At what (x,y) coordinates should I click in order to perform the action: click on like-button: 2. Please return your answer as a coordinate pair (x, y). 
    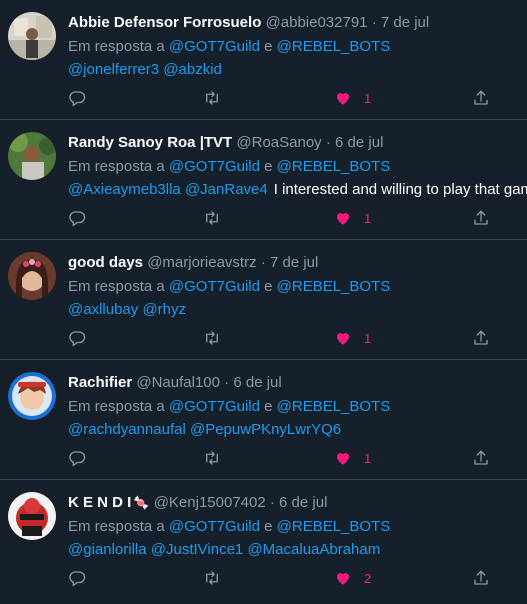
    Looking at the image, I should click on (352, 578).